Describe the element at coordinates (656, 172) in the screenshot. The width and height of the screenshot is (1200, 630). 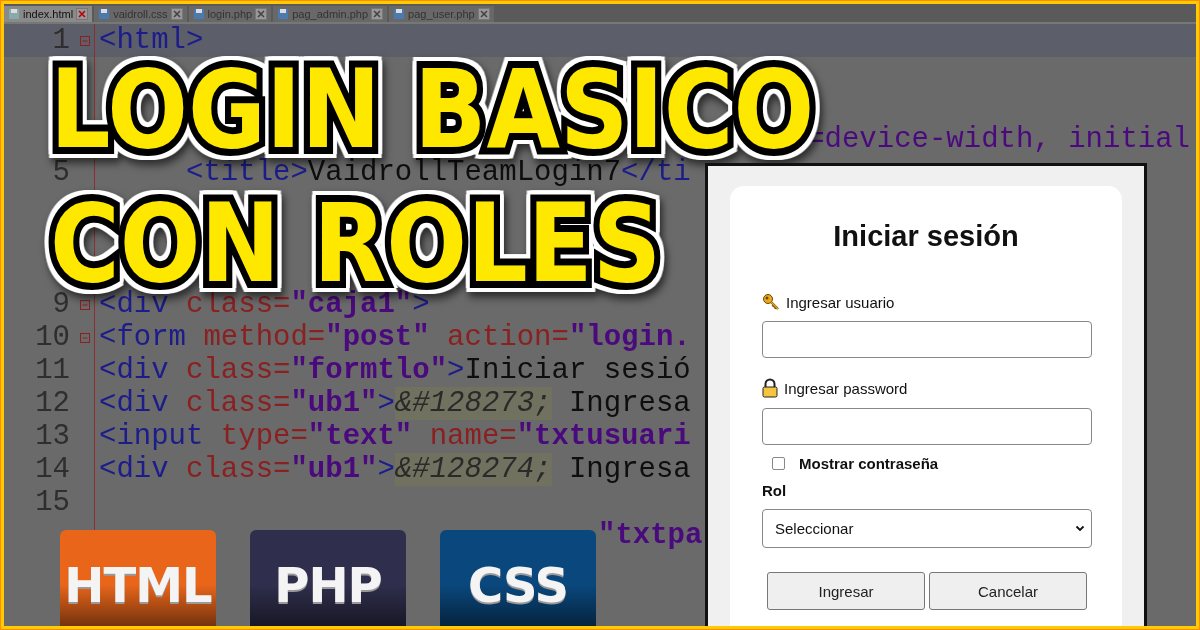
I see `code-token: </ti` at that location.